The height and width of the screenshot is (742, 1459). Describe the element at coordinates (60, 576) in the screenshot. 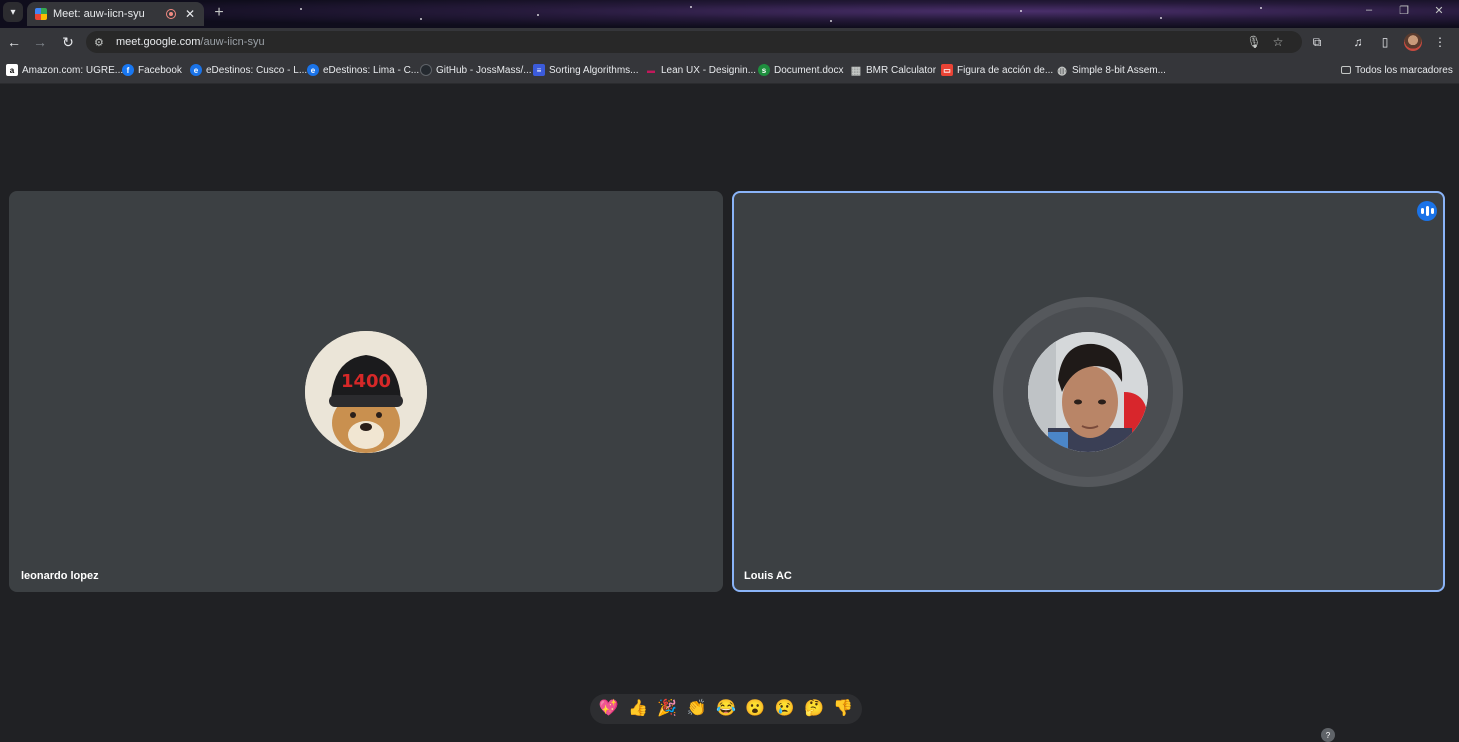

I see `participant-name: leonardo lopez` at that location.